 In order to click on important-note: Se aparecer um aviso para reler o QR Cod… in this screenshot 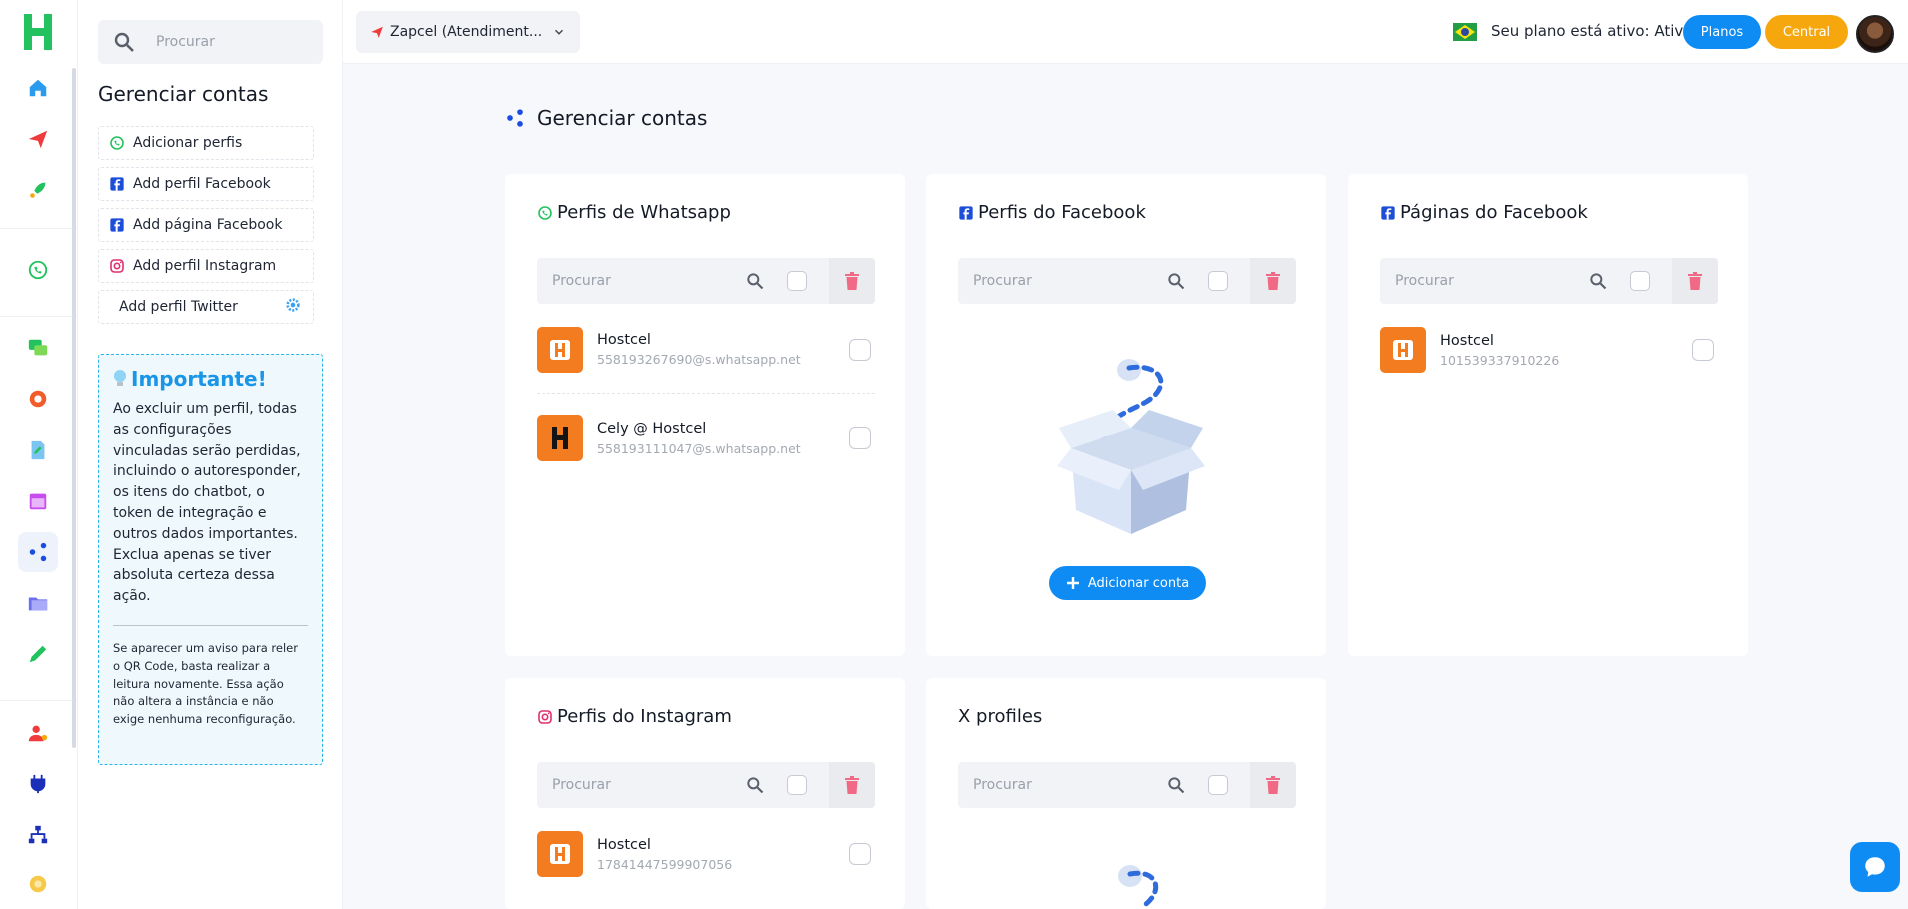, I will do `click(205, 683)`.